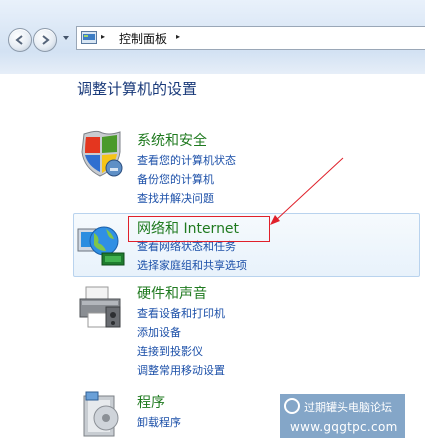  Describe the element at coordinates (103, 155) in the screenshot. I see `shield-icon` at that location.